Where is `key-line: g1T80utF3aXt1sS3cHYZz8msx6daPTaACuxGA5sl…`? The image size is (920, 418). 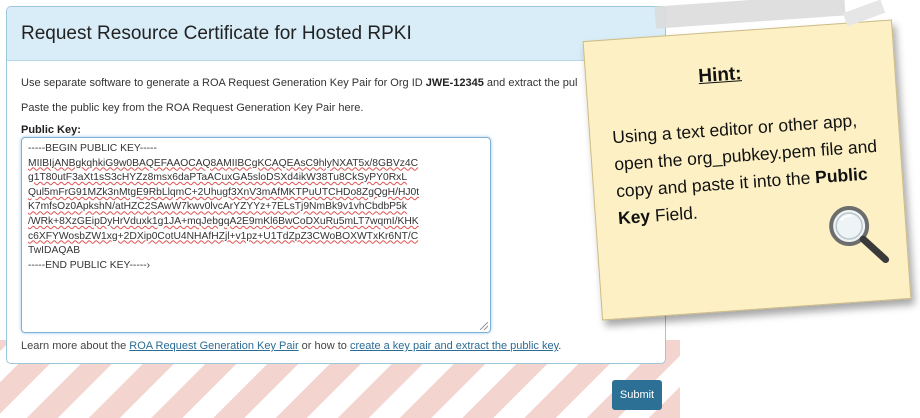 key-line: g1T80utF3aXt1sS3cHYZz8msx6daPTaACuxGA5sl… is located at coordinates (218, 178).